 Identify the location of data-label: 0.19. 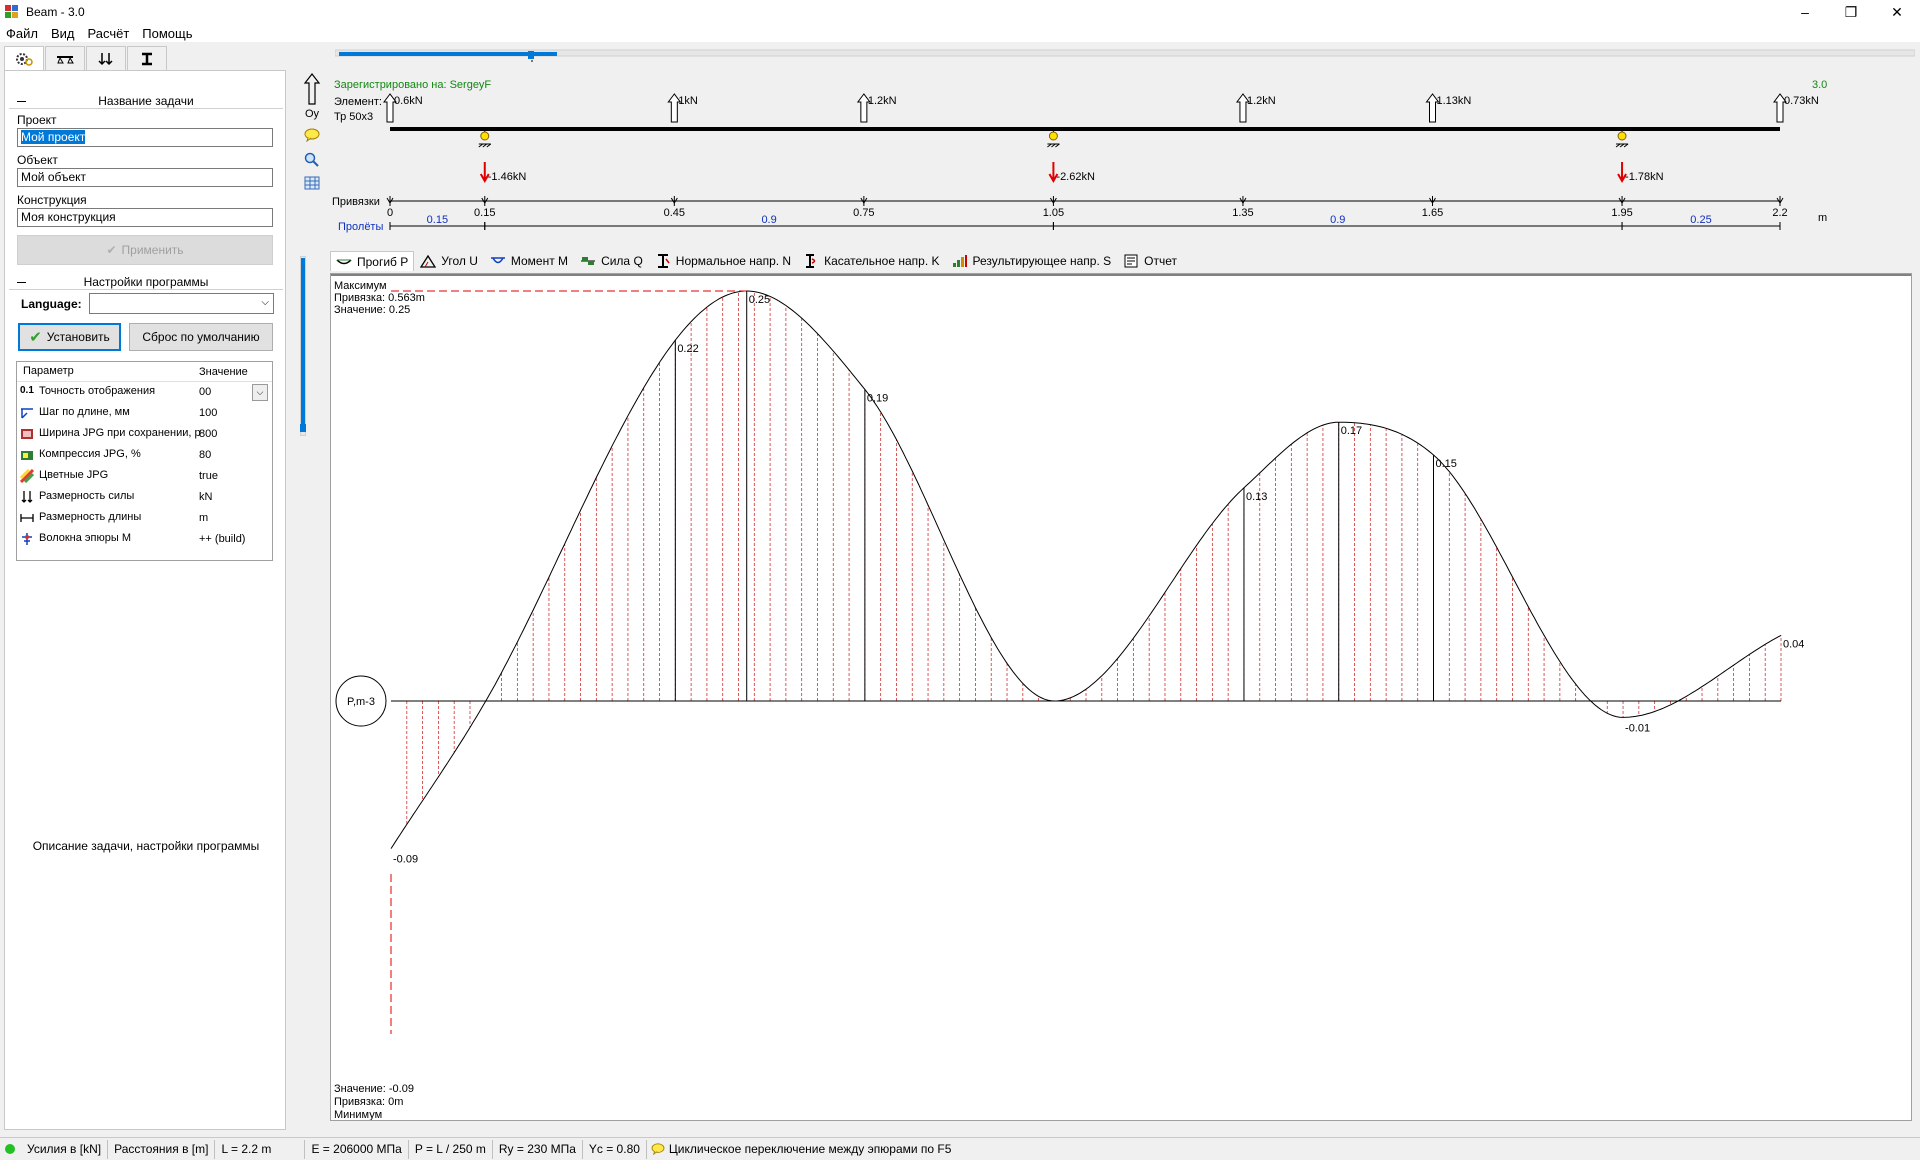
(877, 398).